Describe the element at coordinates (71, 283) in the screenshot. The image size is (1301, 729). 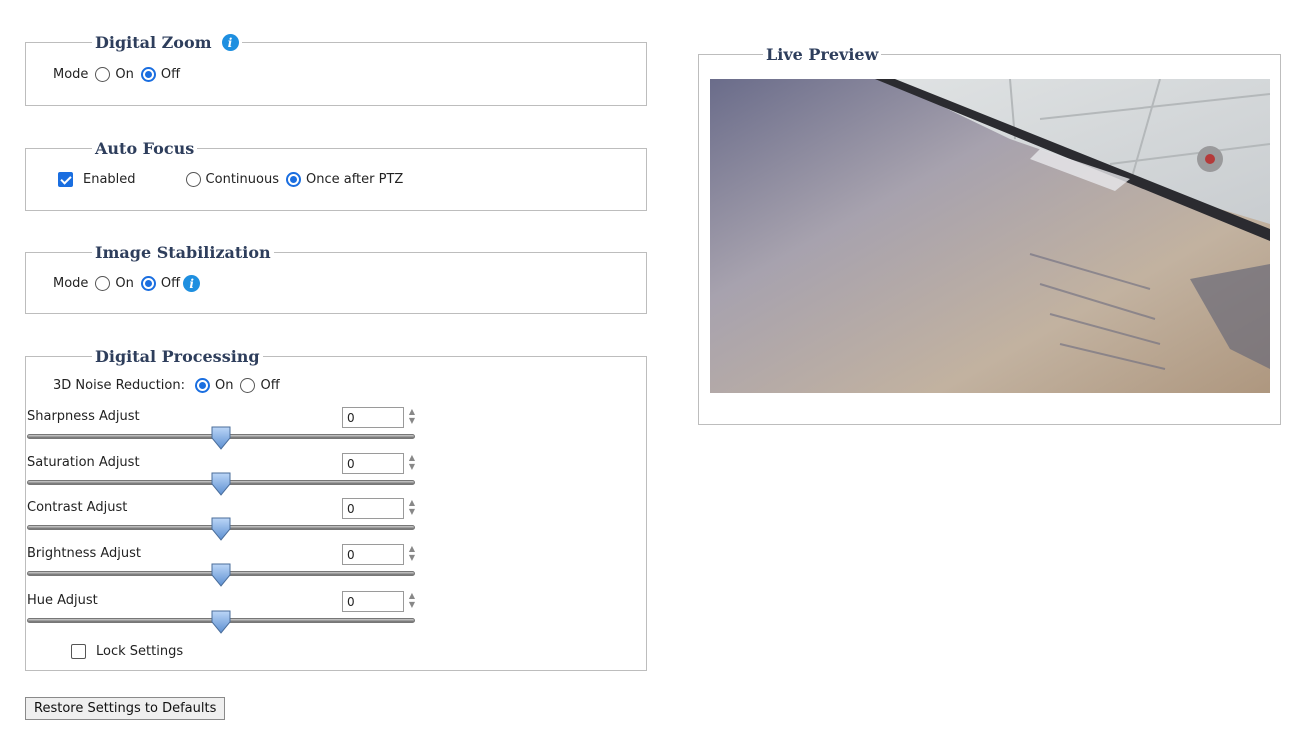
I see `image-stabilization-mode-label: Mode` at that location.